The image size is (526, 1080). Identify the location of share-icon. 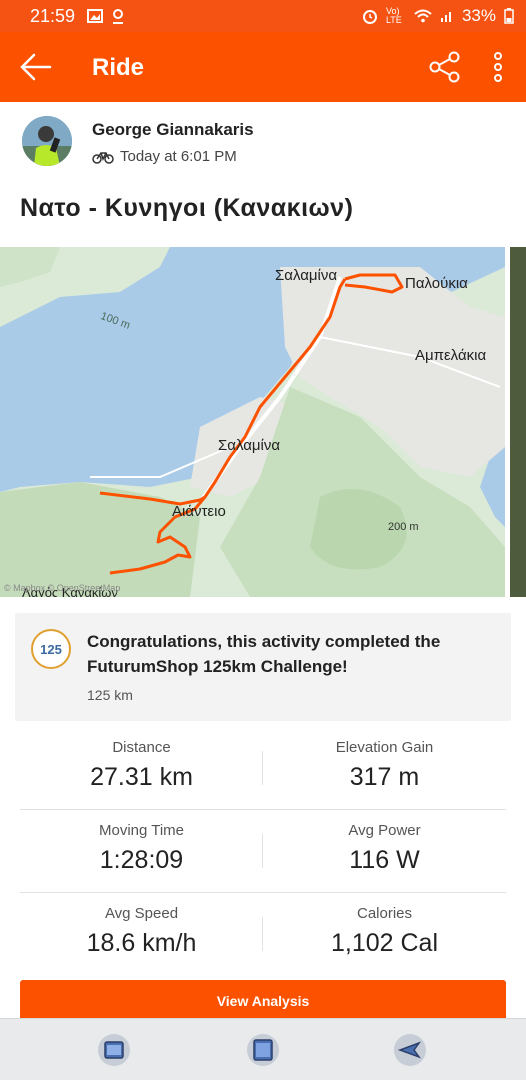
(445, 67).